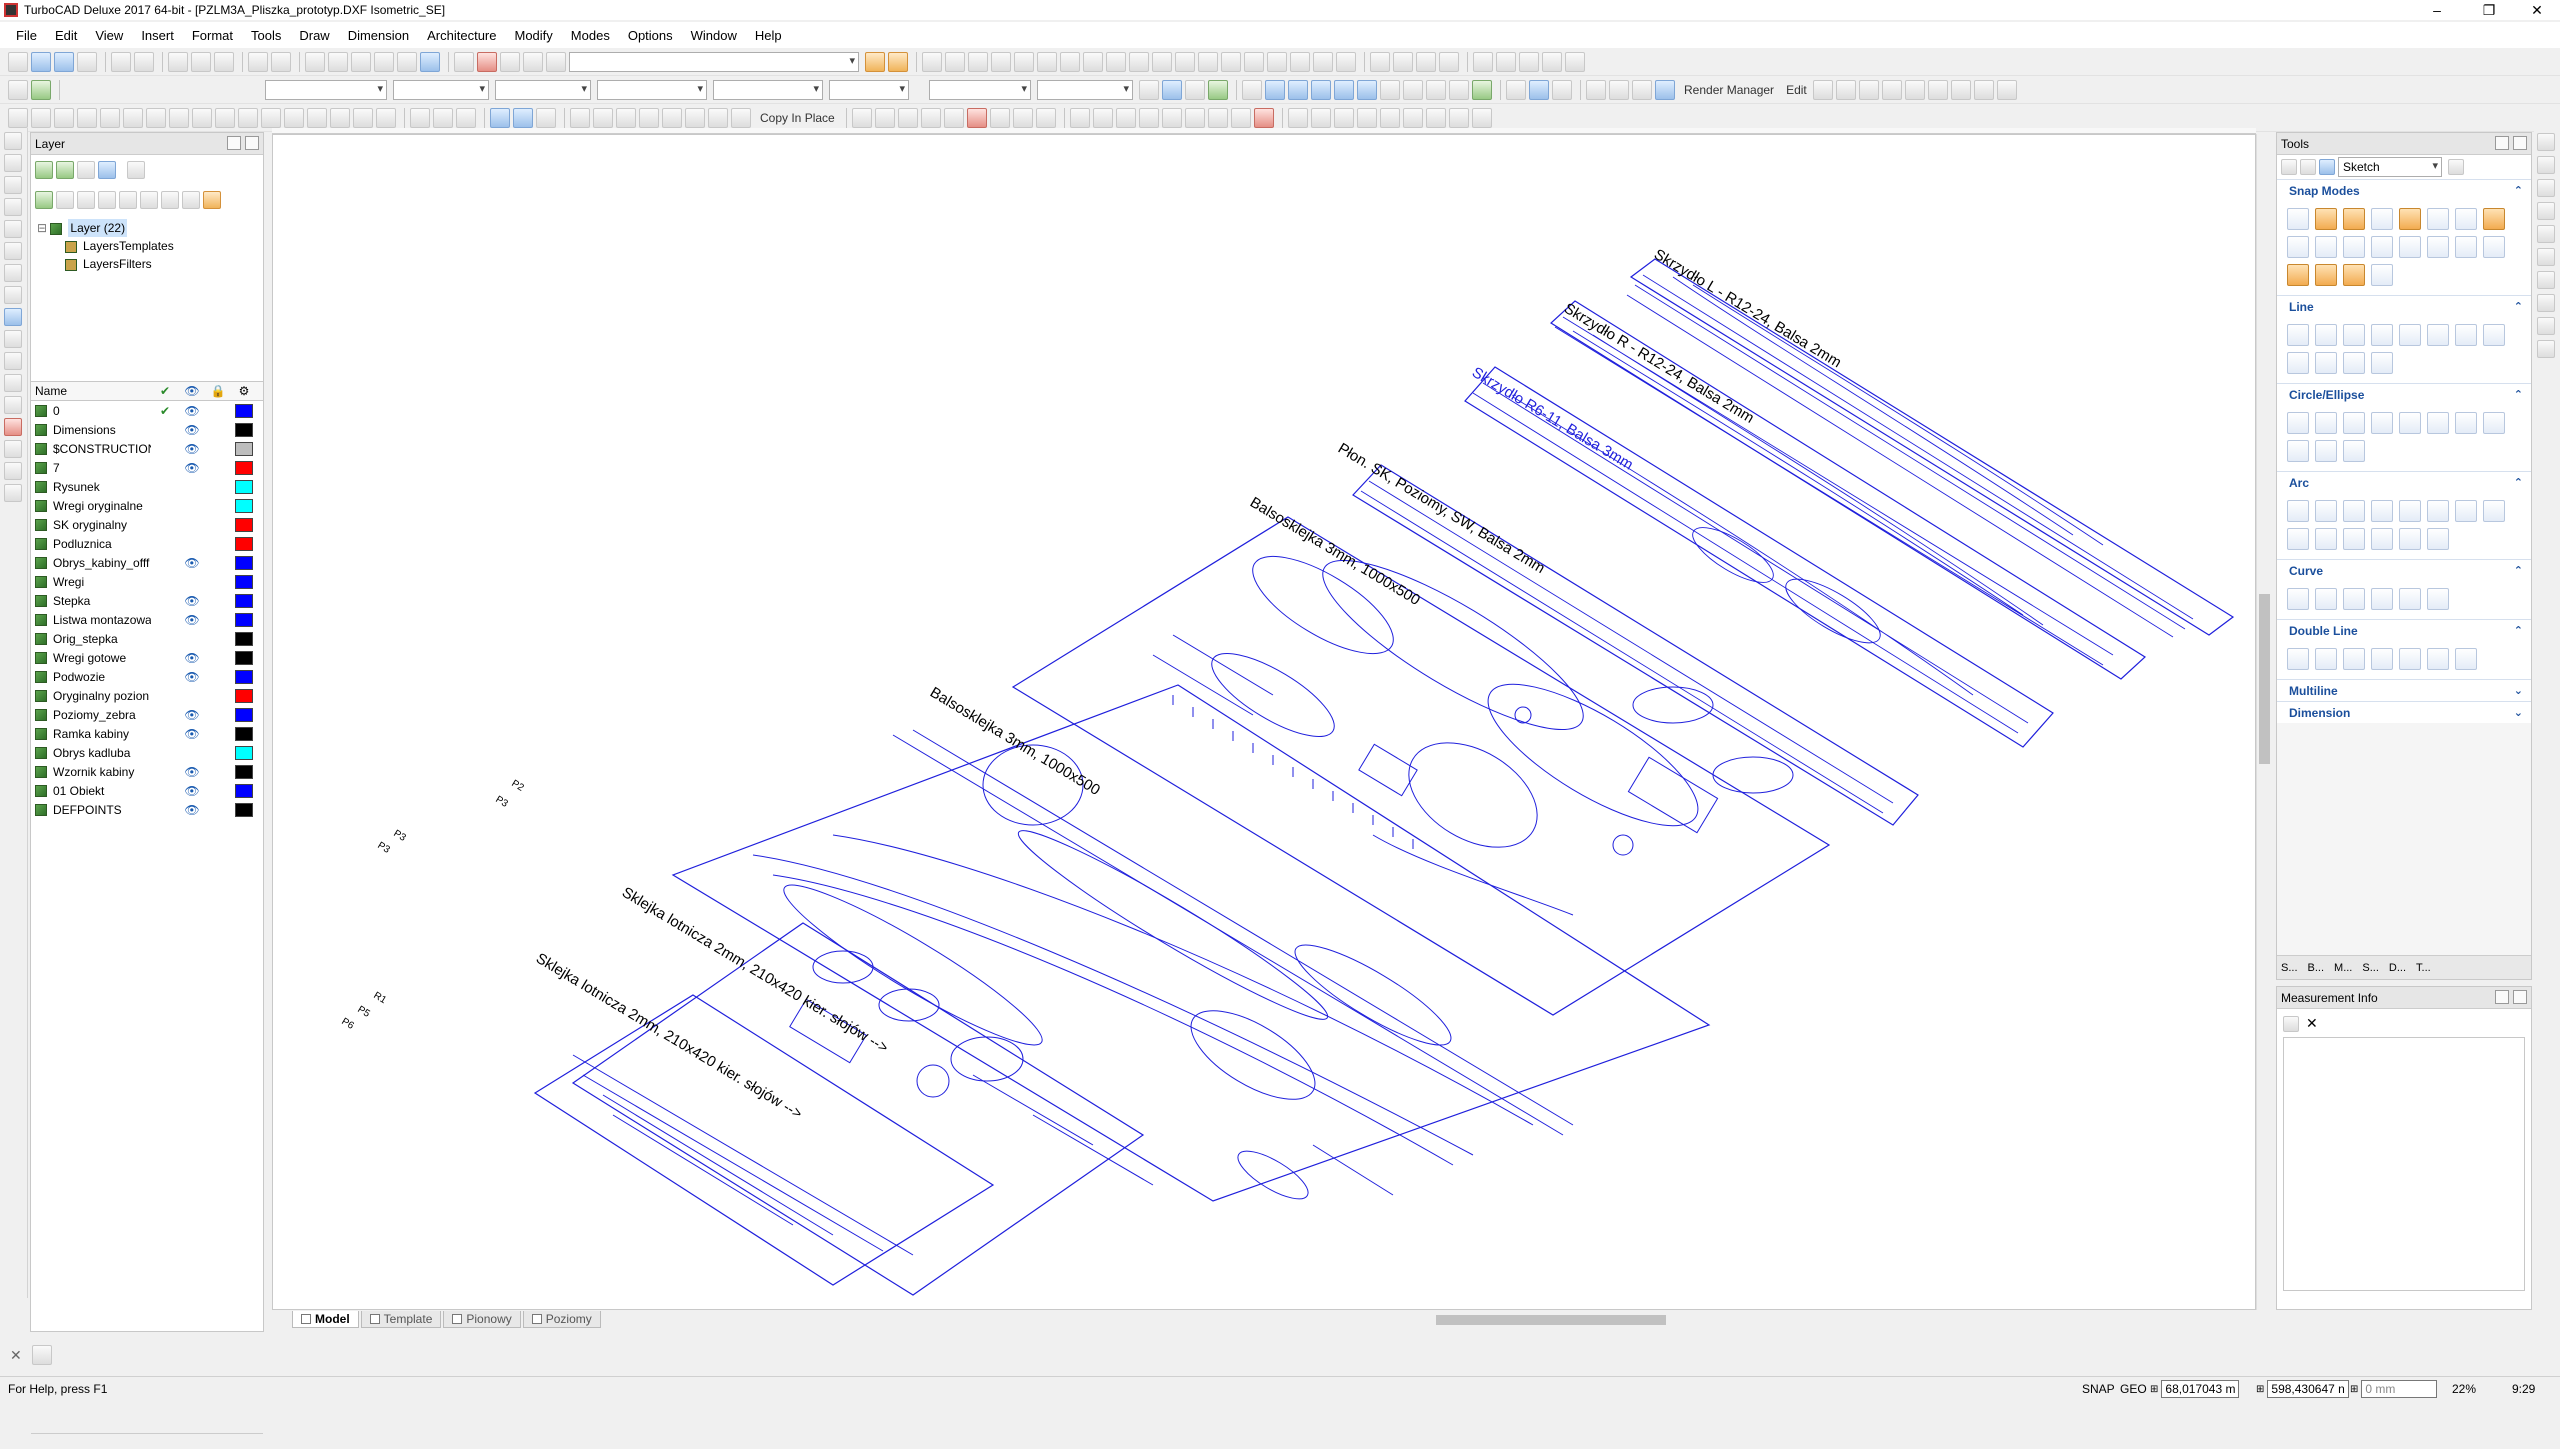 This screenshot has width=2560, height=1449. Describe the element at coordinates (1845, 89) in the screenshot. I see `render-tool-2-icon` at that location.